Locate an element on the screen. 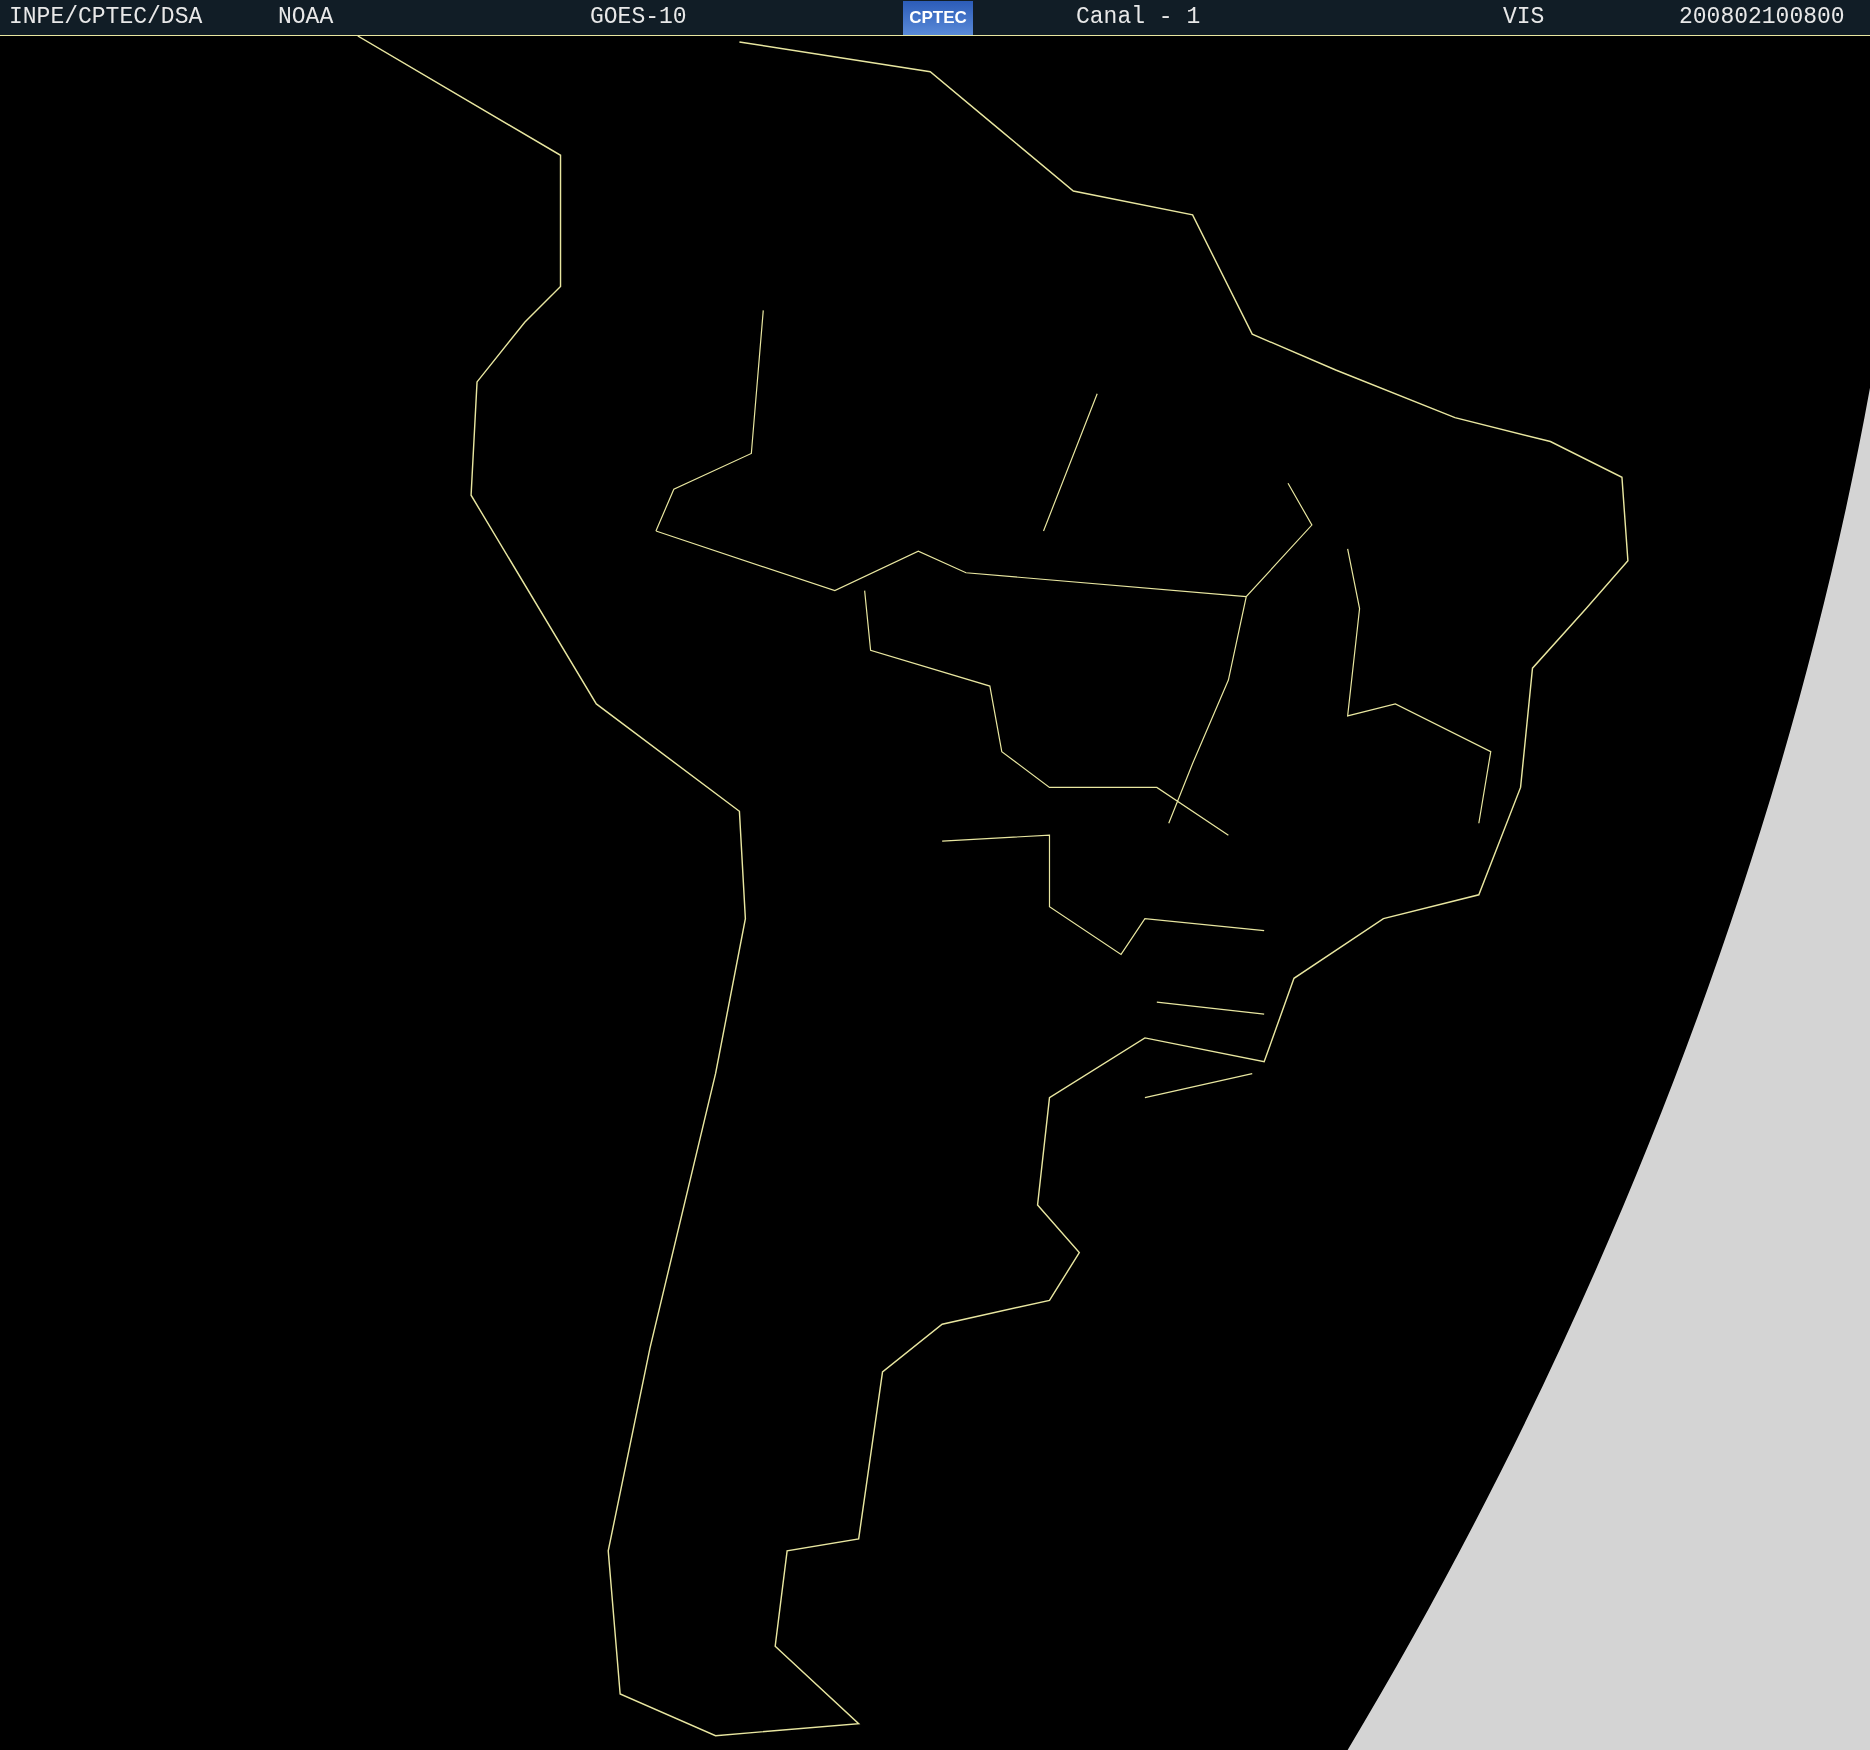 The width and height of the screenshot is (1870, 1750). agency-label: INPE/CPTEC/DSA is located at coordinates (106, 18).